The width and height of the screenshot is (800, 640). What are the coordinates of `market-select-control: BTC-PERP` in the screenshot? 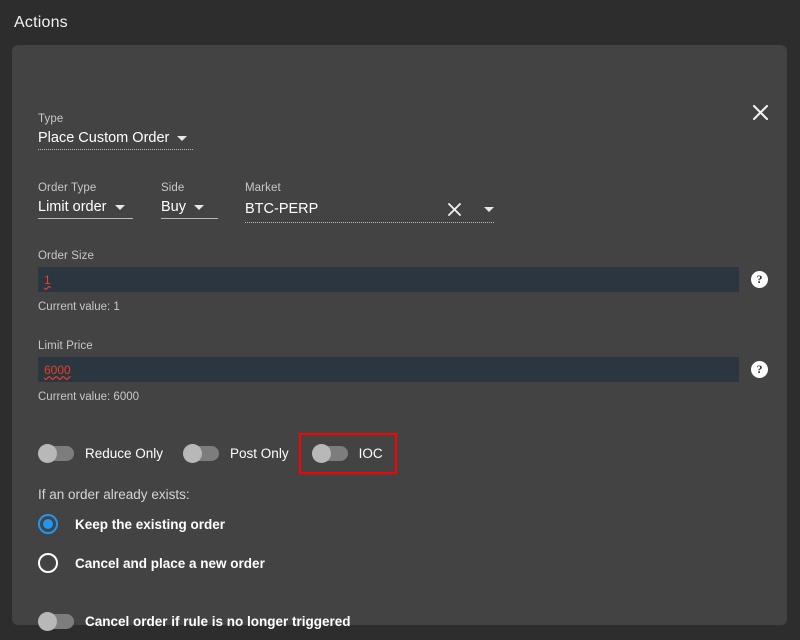 It's located at (369, 210).